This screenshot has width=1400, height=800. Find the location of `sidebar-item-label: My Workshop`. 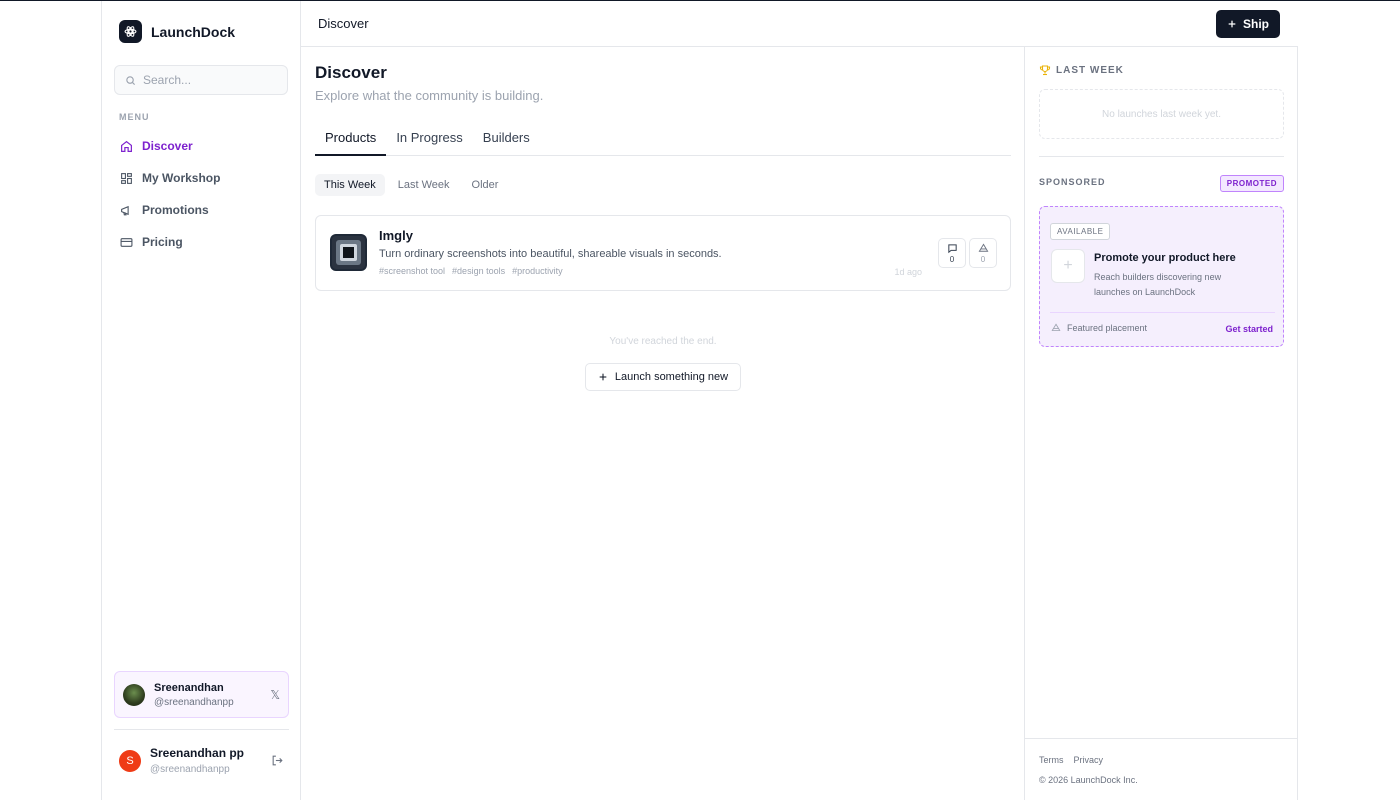

sidebar-item-label: My Workshop is located at coordinates (181, 178).